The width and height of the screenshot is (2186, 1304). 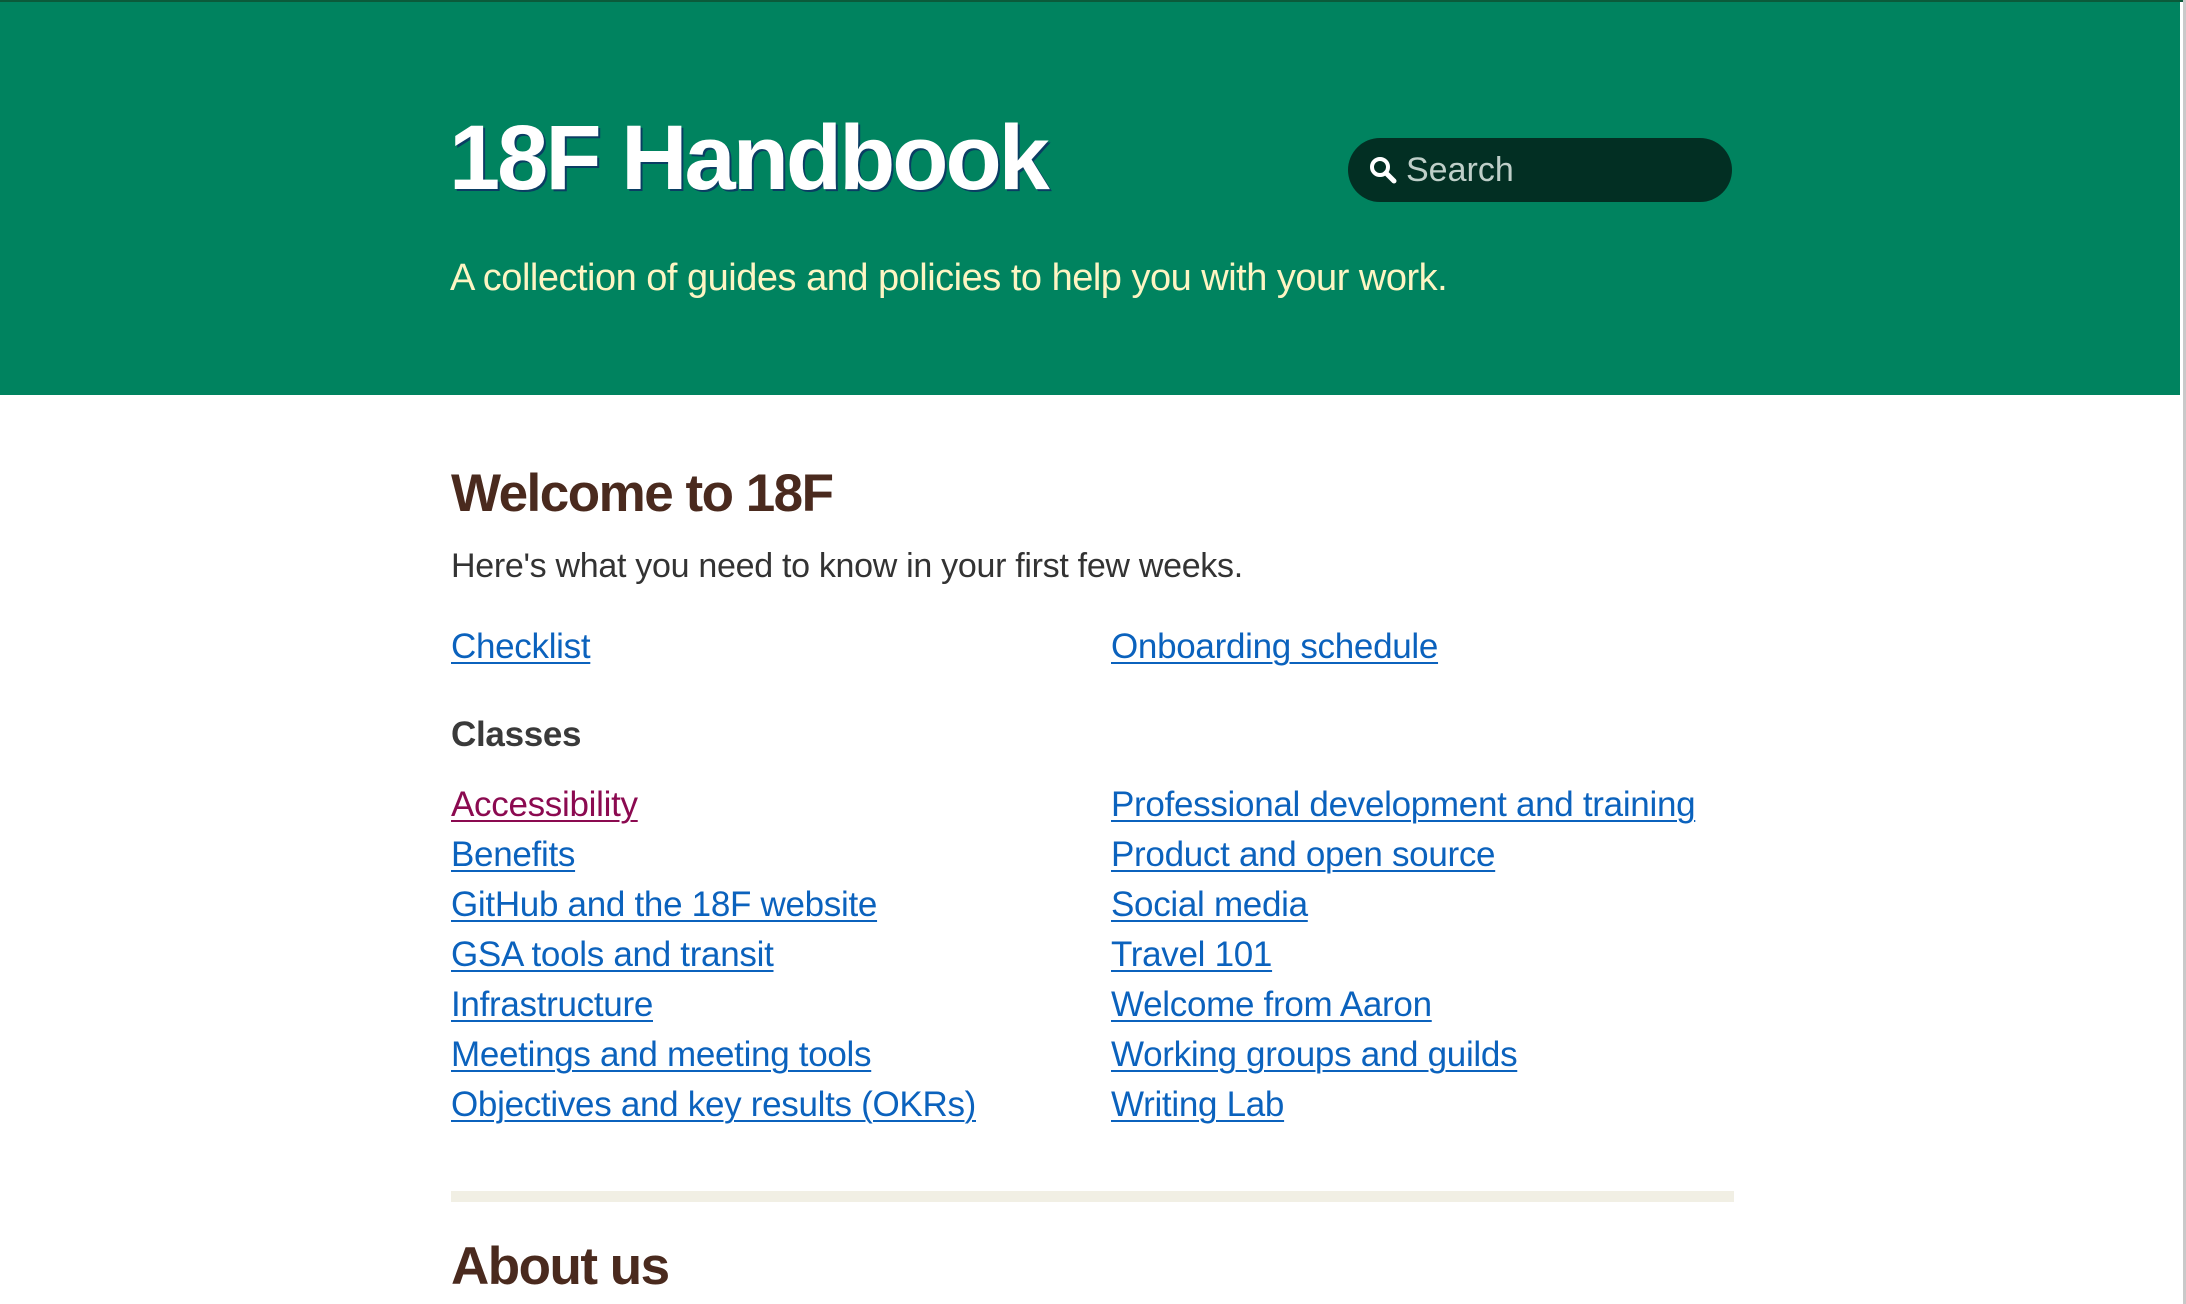 I want to click on welcome-links: Checklist Onboarding schedule, so click(x=1092, y=652).